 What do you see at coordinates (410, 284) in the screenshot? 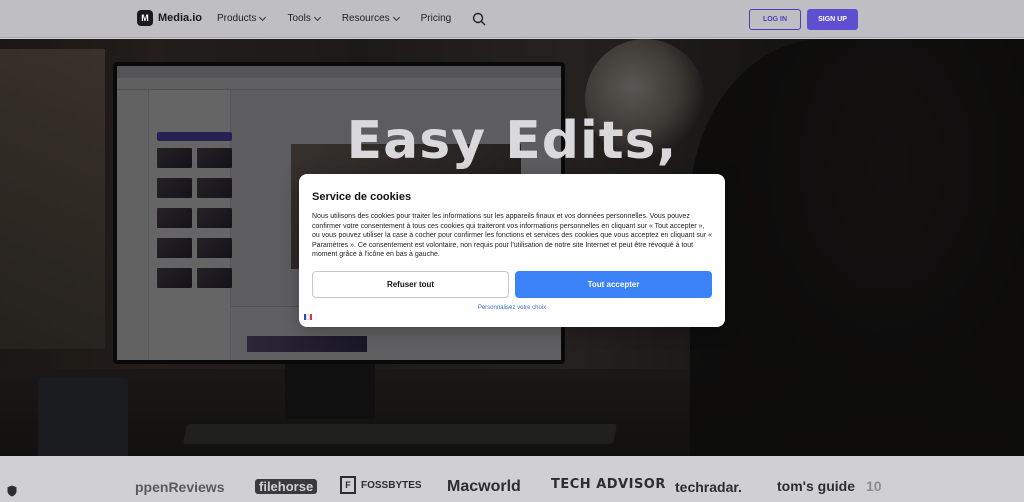
I see `refuse-all-button: Refuser tout` at bounding box center [410, 284].